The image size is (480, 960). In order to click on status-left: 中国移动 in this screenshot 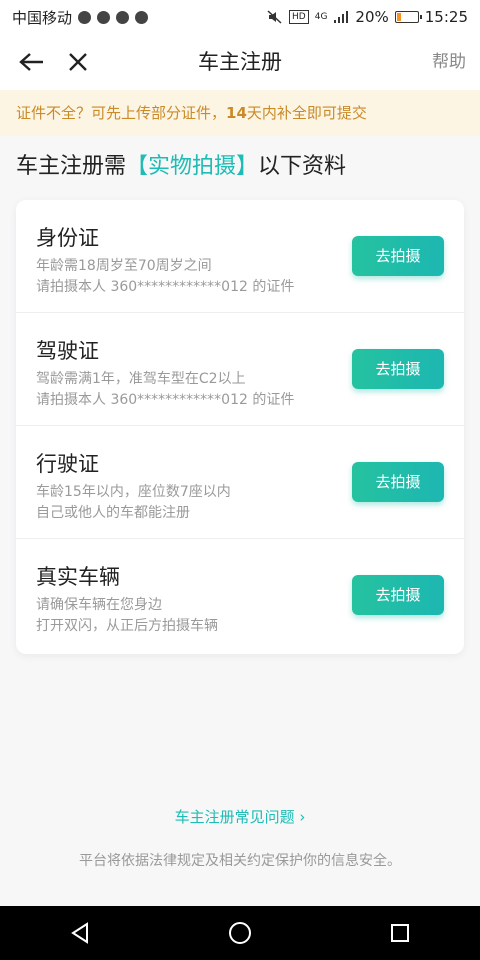, I will do `click(80, 17)`.